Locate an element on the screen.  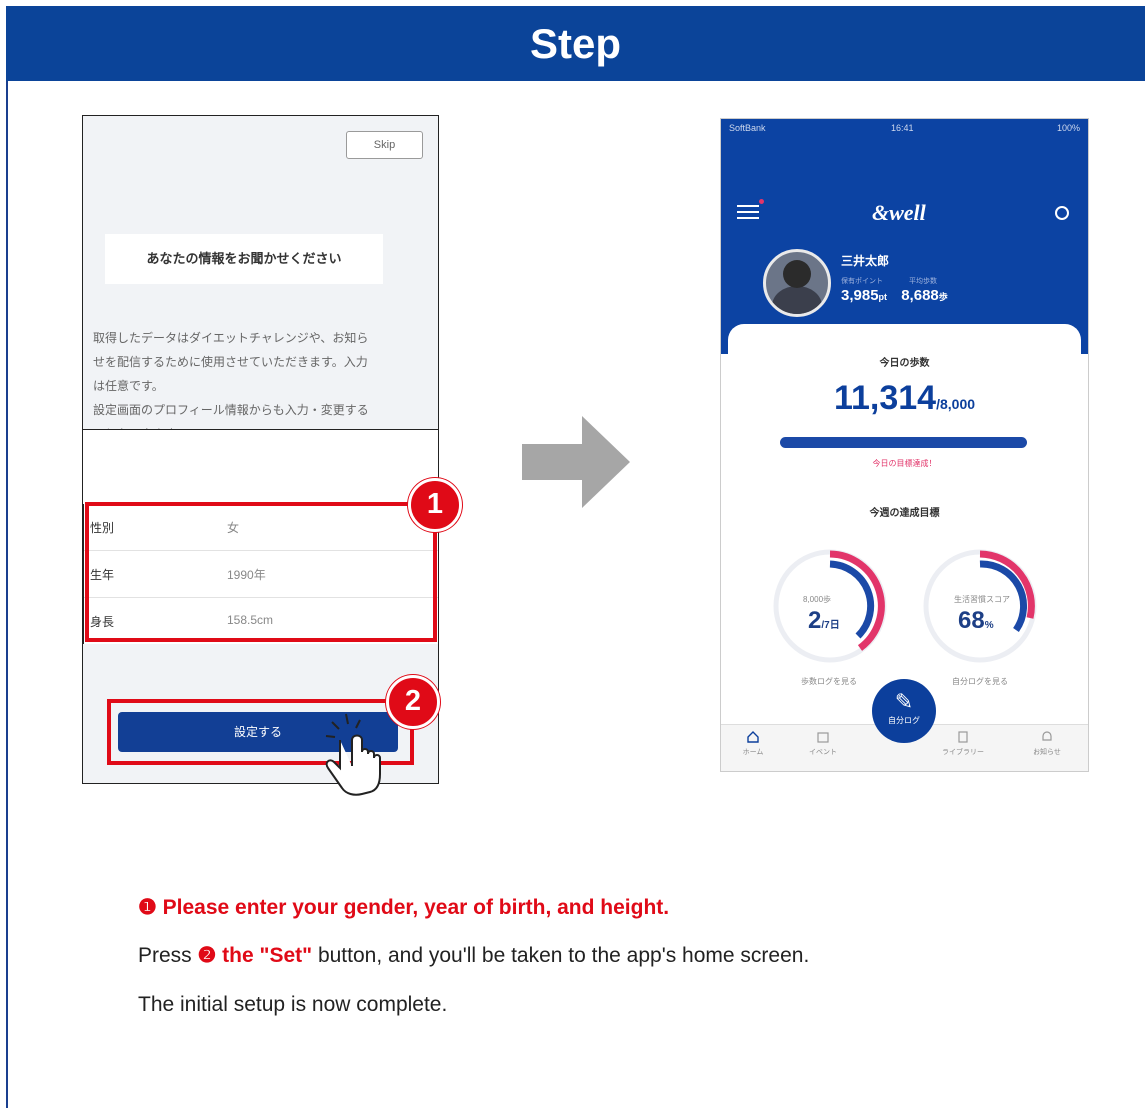
phone-side is located at coordinates (260, 466).